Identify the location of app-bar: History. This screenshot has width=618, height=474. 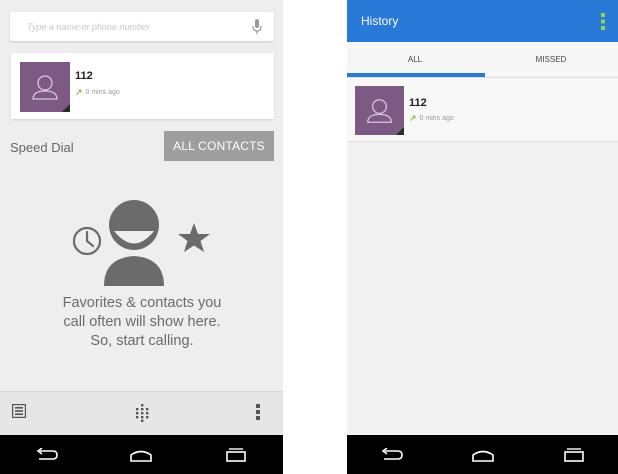
(482, 21).